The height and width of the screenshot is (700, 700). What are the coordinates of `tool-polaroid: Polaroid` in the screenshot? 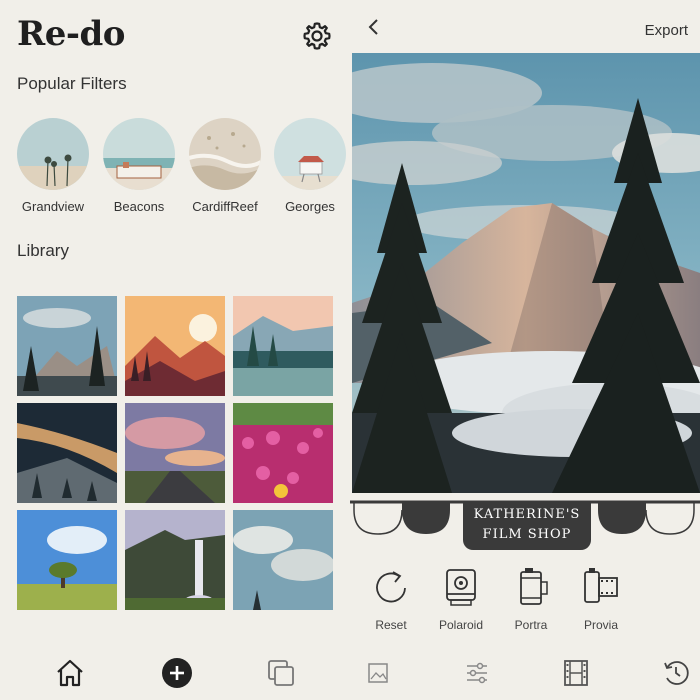 It's located at (461, 599).